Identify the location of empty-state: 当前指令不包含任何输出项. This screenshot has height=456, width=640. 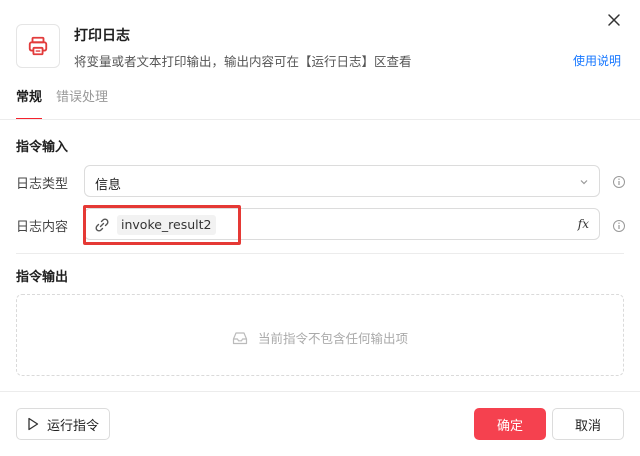
(320, 337).